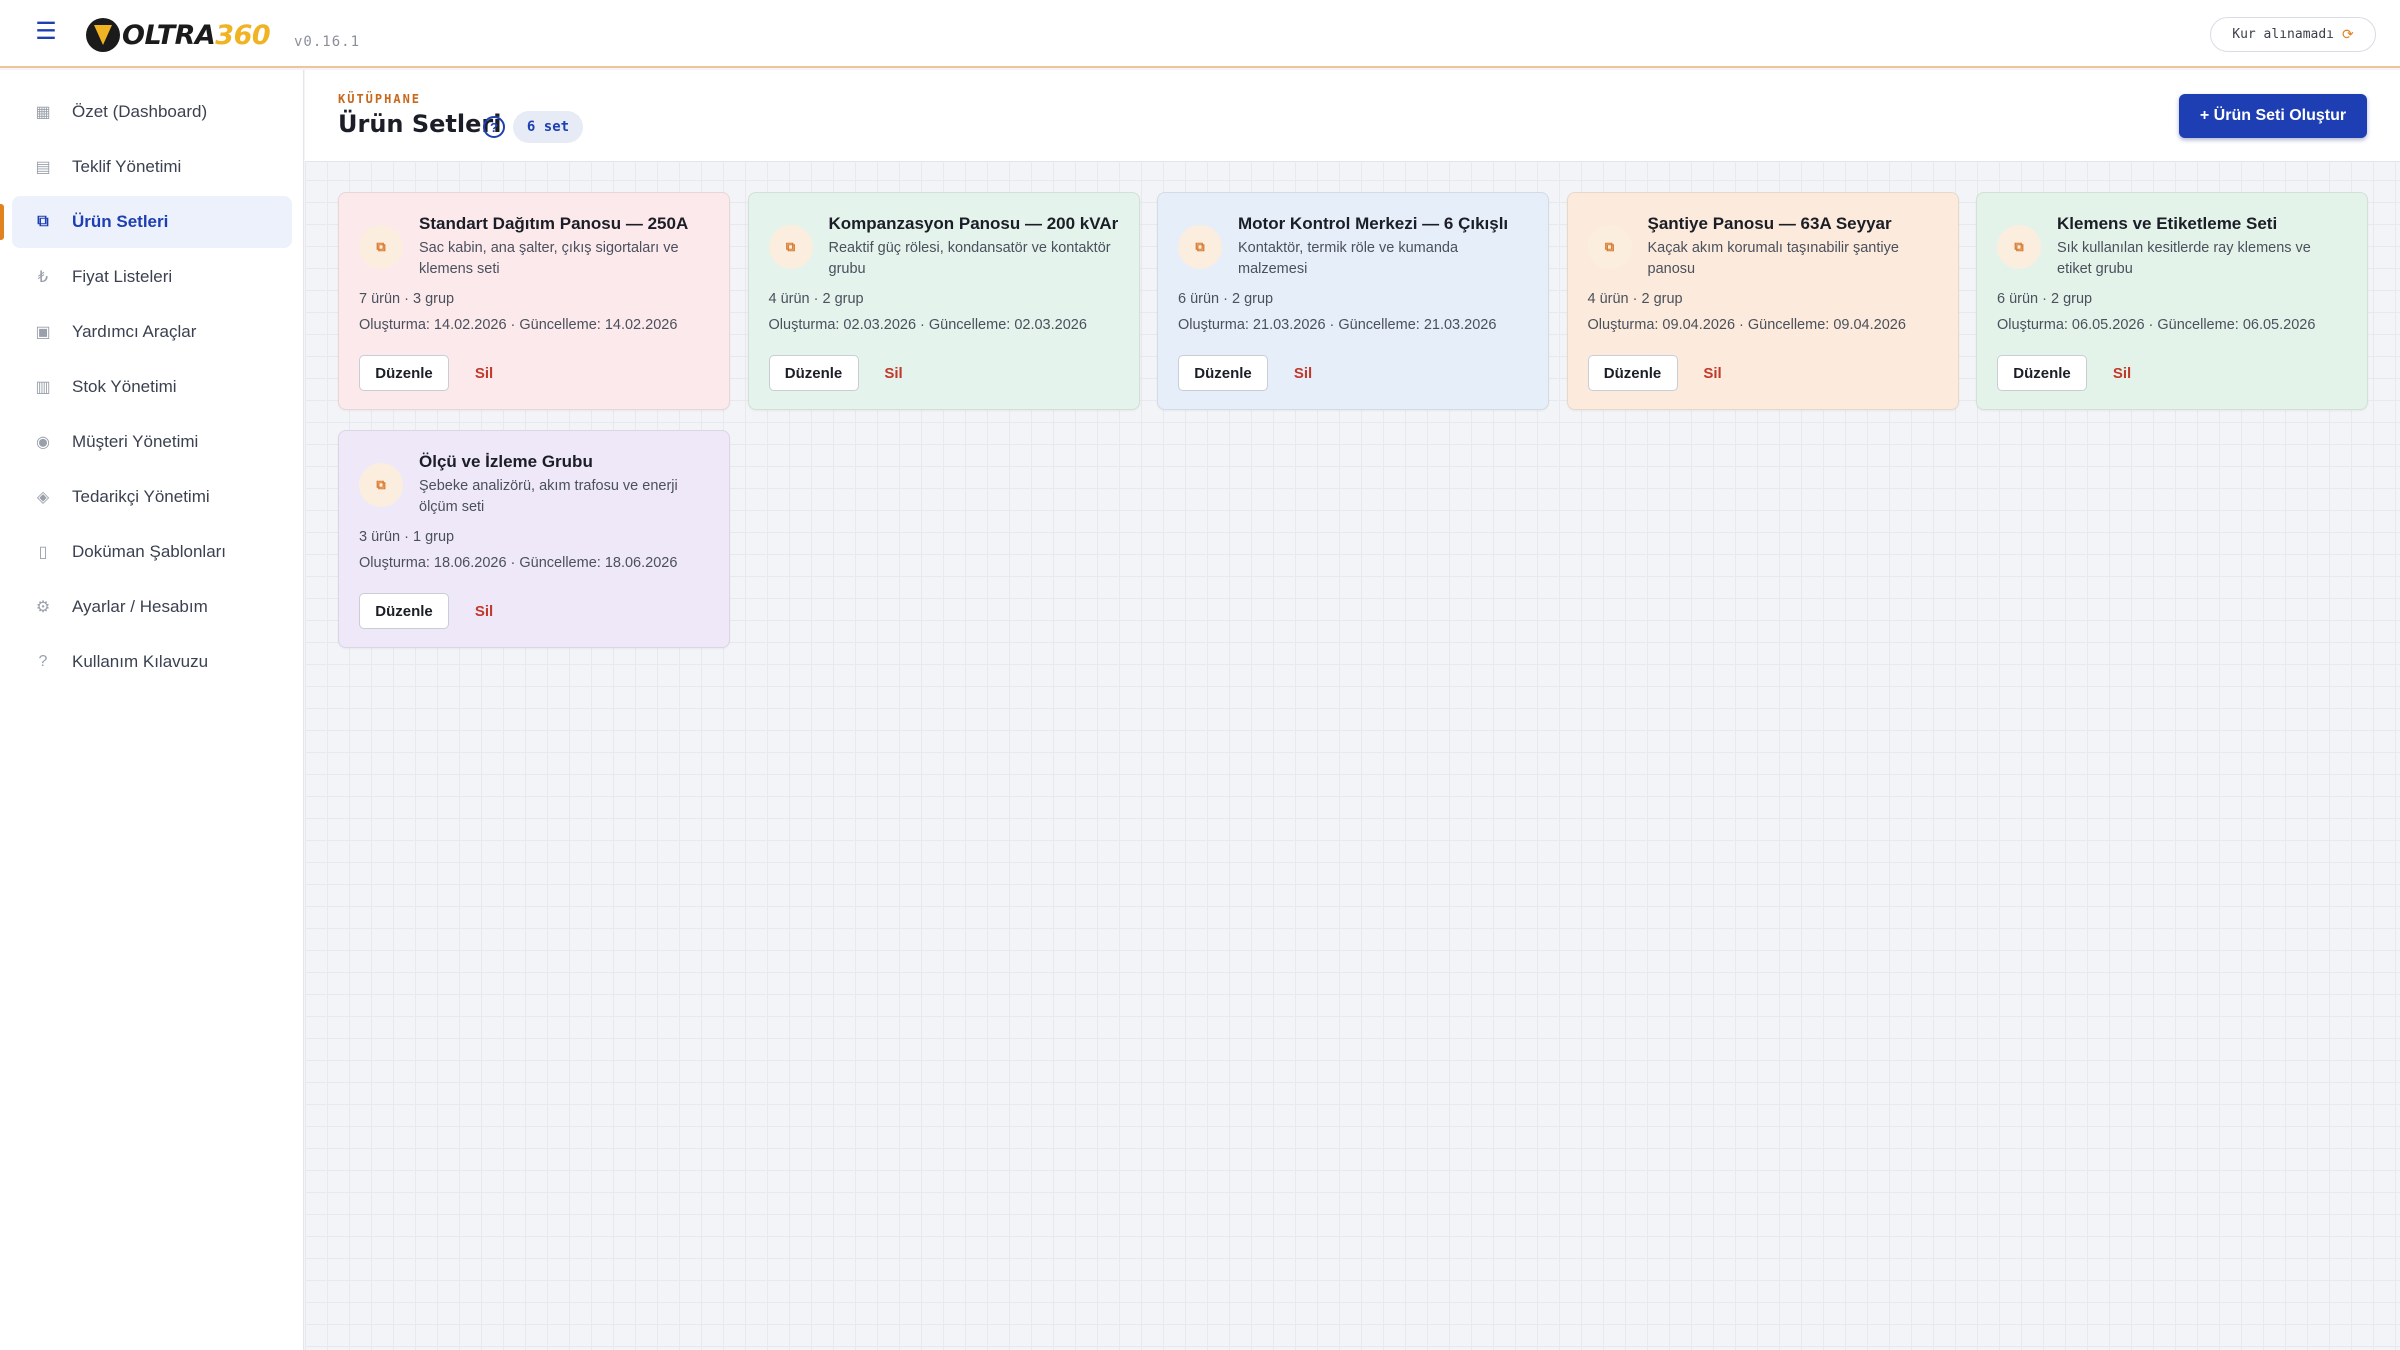 The width and height of the screenshot is (2400, 1350). Describe the element at coordinates (196, 35) in the screenshot. I see `logo-text: OLTRA360` at that location.